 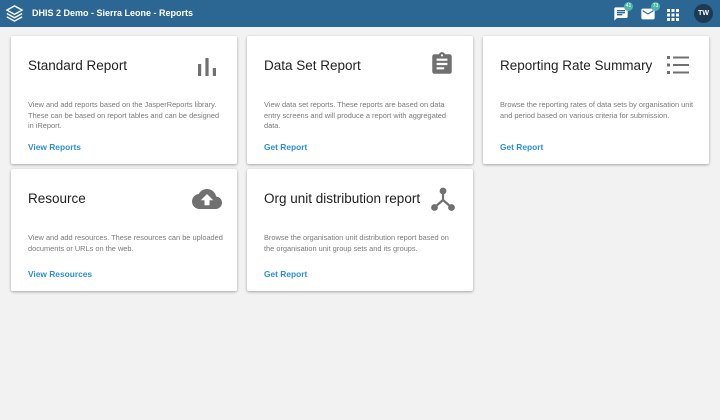 I want to click on card-title: Resource, so click(x=57, y=198).